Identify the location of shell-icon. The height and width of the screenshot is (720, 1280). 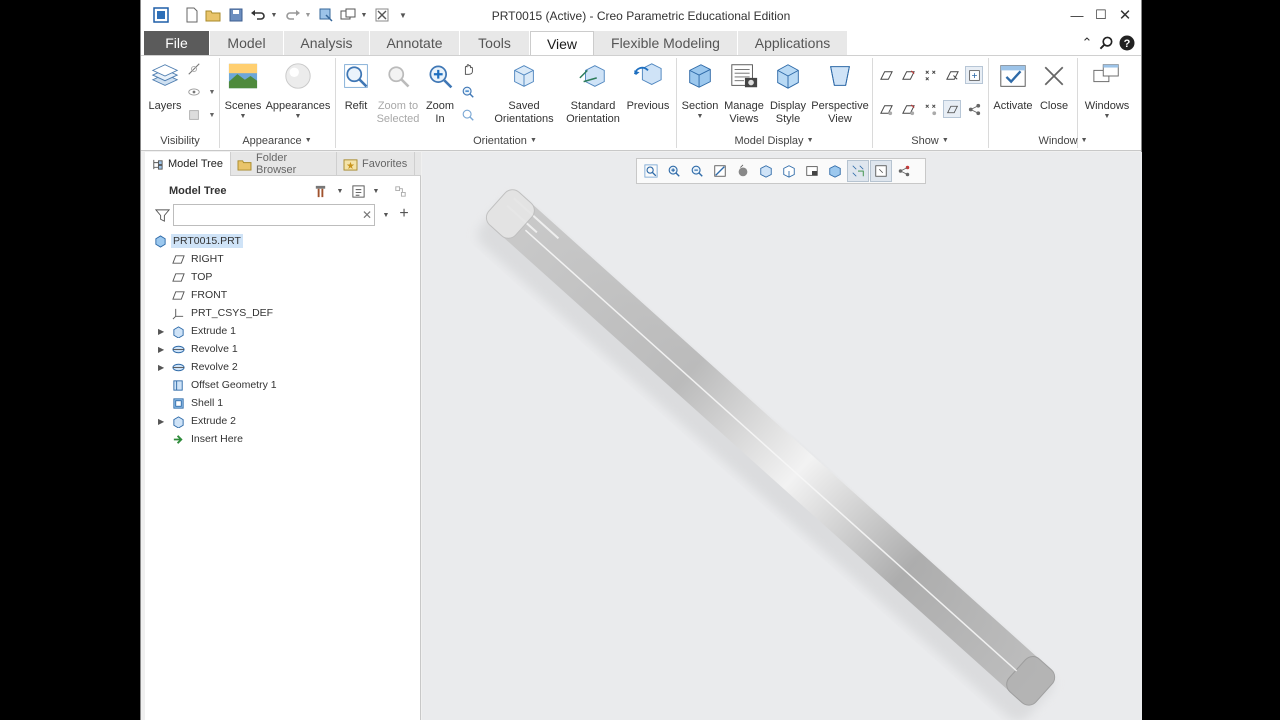
(178, 403).